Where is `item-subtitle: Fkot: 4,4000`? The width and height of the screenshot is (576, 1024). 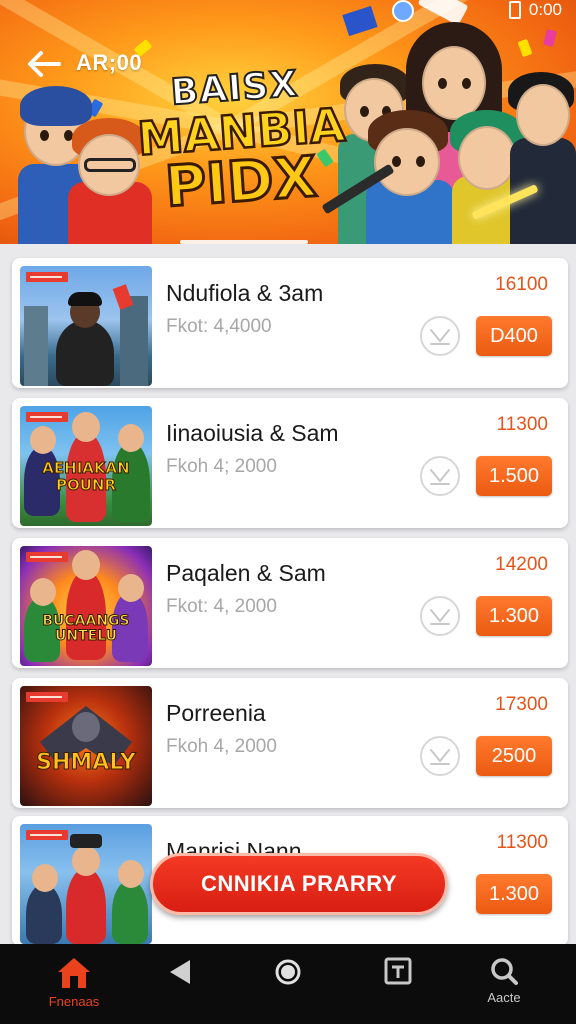 item-subtitle: Fkot: 4,4000 is located at coordinates (219, 326).